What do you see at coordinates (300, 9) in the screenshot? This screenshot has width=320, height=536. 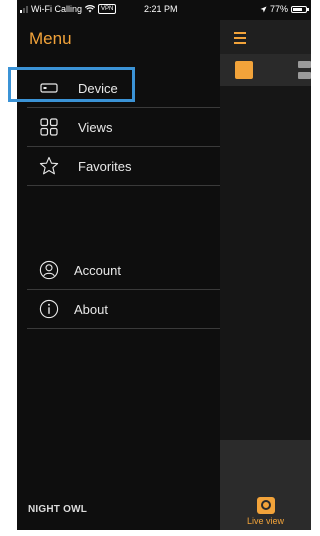 I see `battery-icon` at bounding box center [300, 9].